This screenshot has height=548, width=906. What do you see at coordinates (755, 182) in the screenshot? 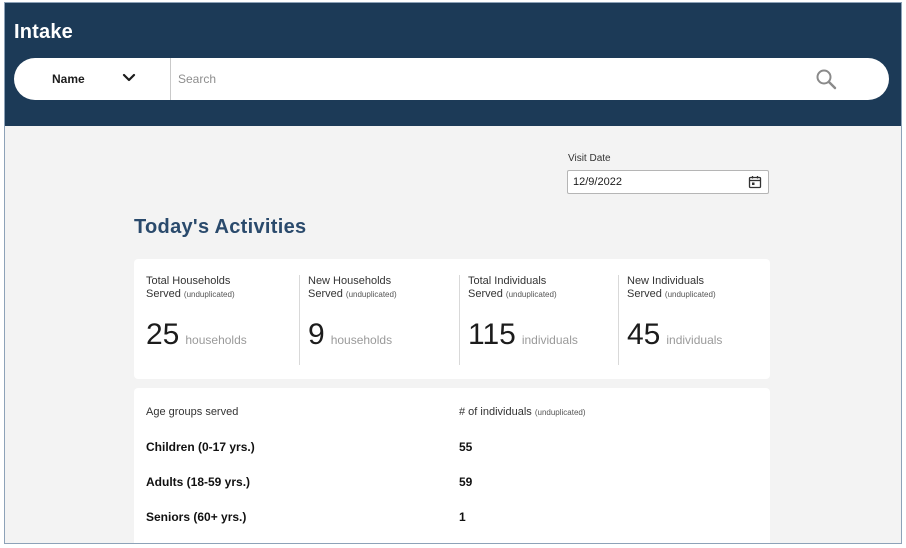
I see `calendar-icon` at bounding box center [755, 182].